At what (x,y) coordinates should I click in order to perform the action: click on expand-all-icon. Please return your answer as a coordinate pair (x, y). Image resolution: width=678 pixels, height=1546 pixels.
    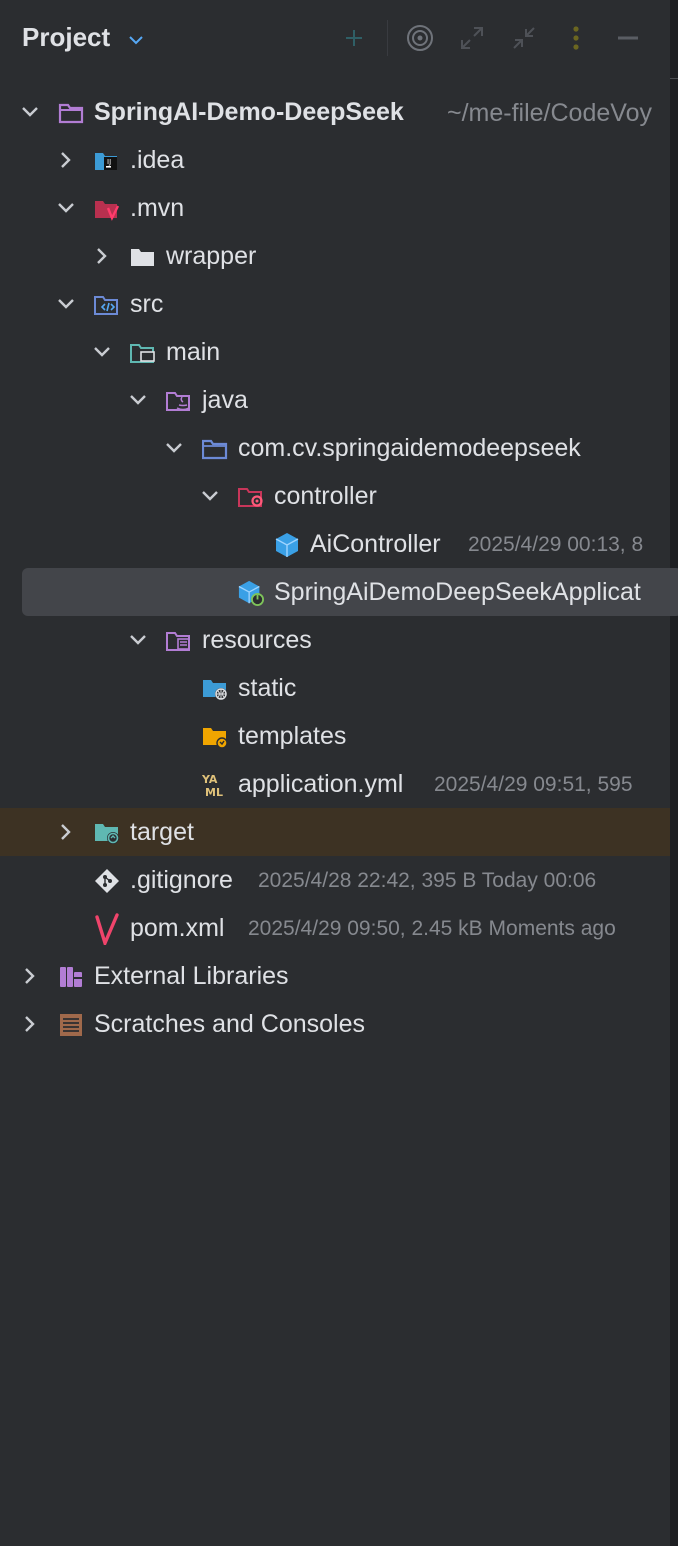
    Looking at the image, I should click on (472, 38).